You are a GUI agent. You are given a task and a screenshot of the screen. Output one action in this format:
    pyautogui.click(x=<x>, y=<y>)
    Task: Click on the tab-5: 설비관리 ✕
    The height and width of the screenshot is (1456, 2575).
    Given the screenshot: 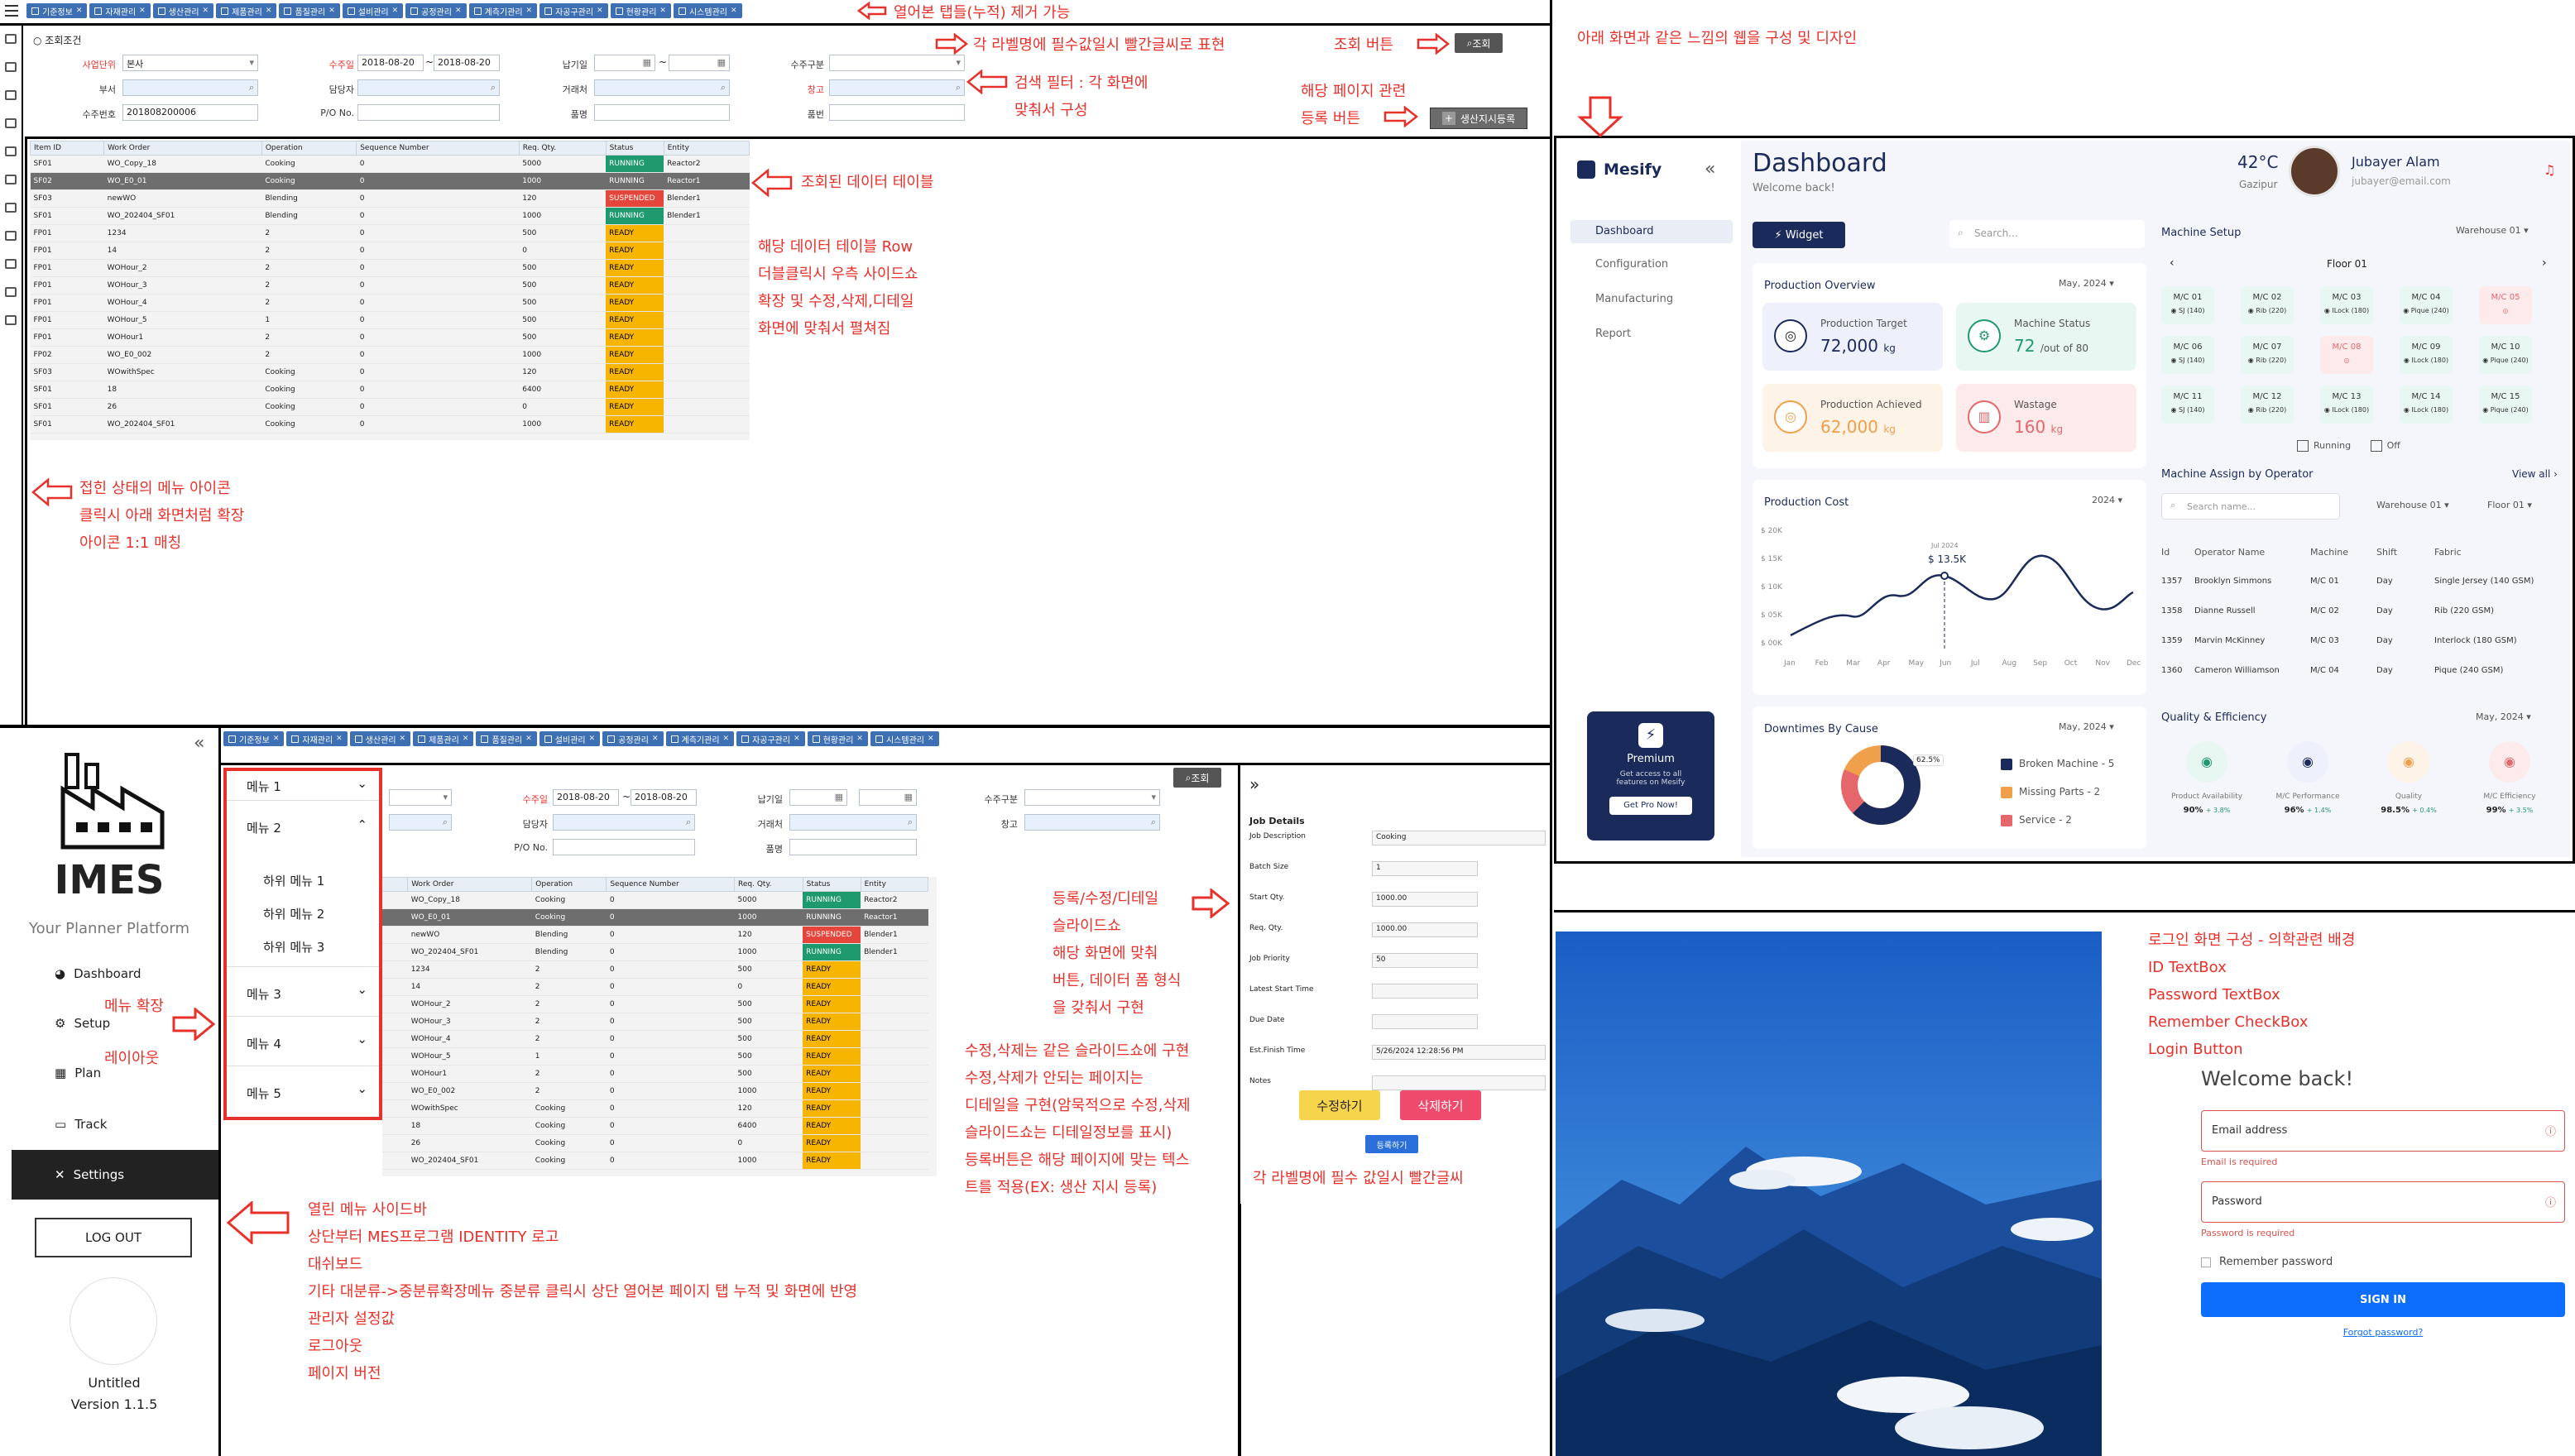 What is the action you would take?
    pyautogui.click(x=570, y=738)
    